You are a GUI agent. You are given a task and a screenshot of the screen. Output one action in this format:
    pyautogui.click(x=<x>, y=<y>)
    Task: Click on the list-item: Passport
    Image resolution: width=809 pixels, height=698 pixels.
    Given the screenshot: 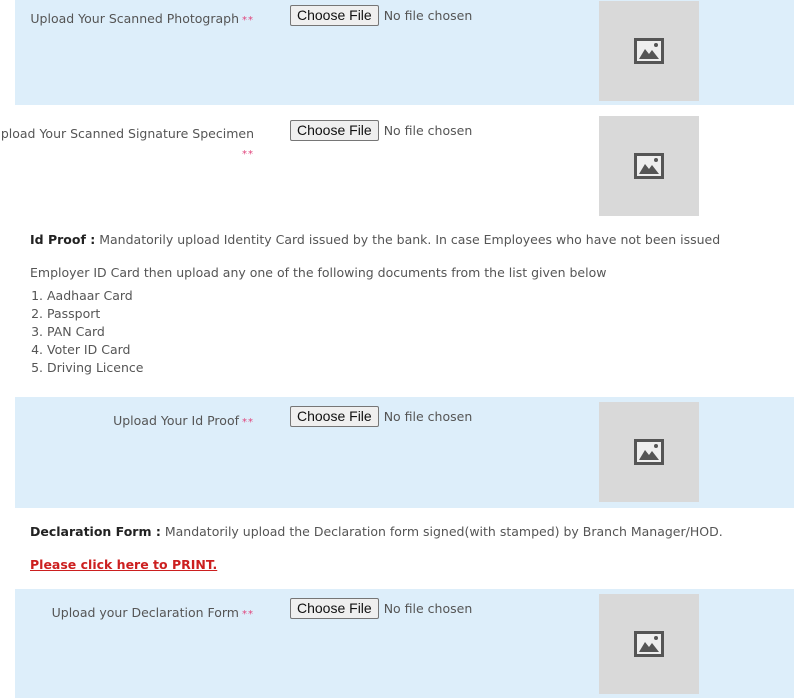 What is the action you would take?
    pyautogui.click(x=95, y=314)
    